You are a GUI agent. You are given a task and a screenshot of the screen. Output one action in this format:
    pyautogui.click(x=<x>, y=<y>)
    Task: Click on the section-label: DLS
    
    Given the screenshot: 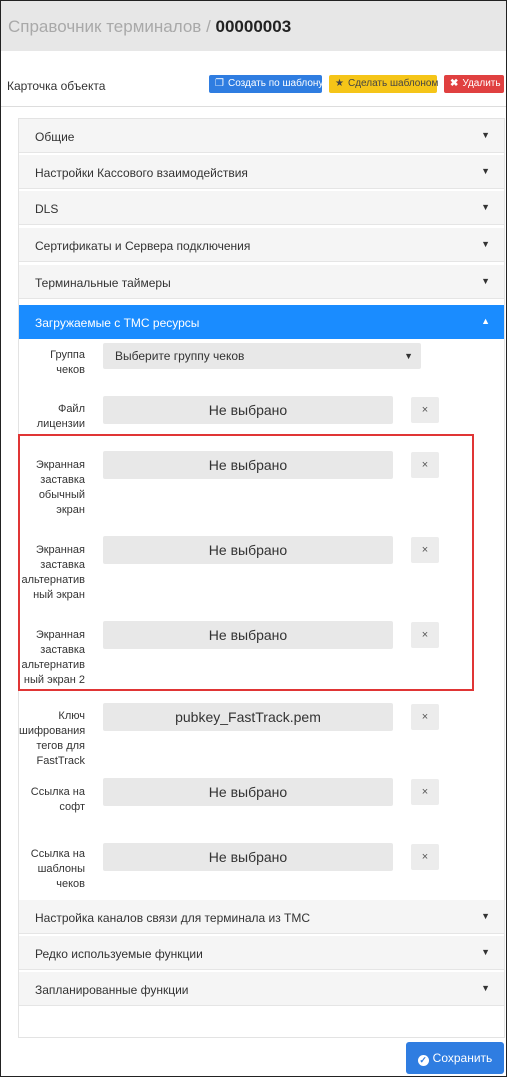 What is the action you would take?
    pyautogui.click(x=47, y=209)
    